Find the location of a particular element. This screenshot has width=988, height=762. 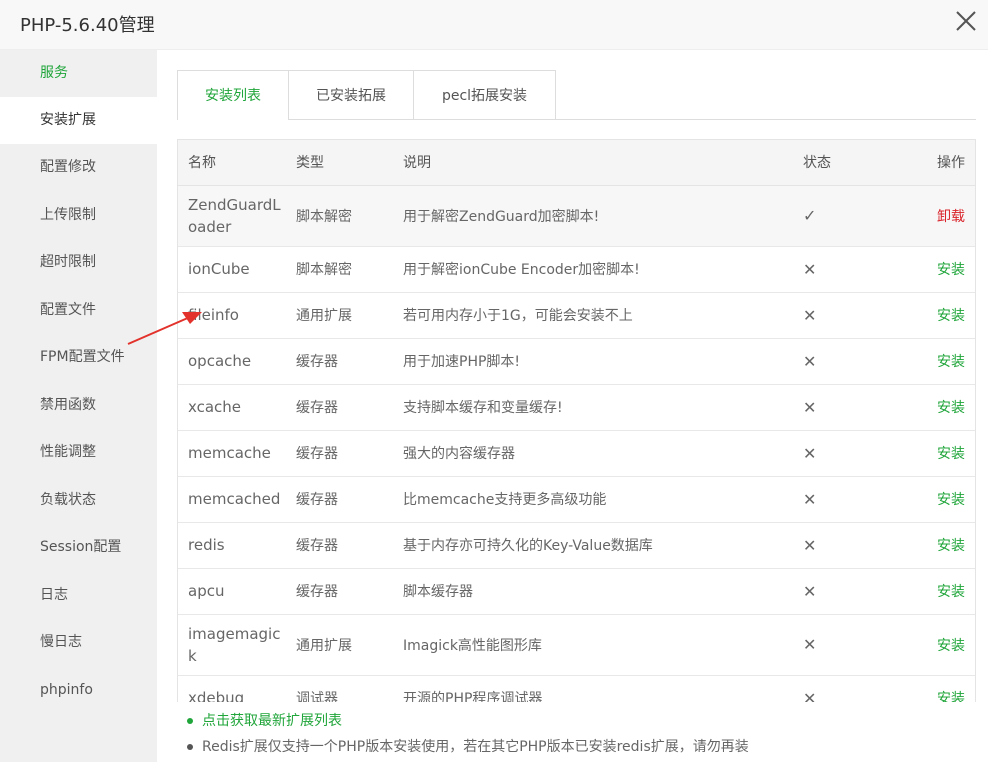

ext-desc: Imagick高性能图形库 is located at coordinates (593, 645).